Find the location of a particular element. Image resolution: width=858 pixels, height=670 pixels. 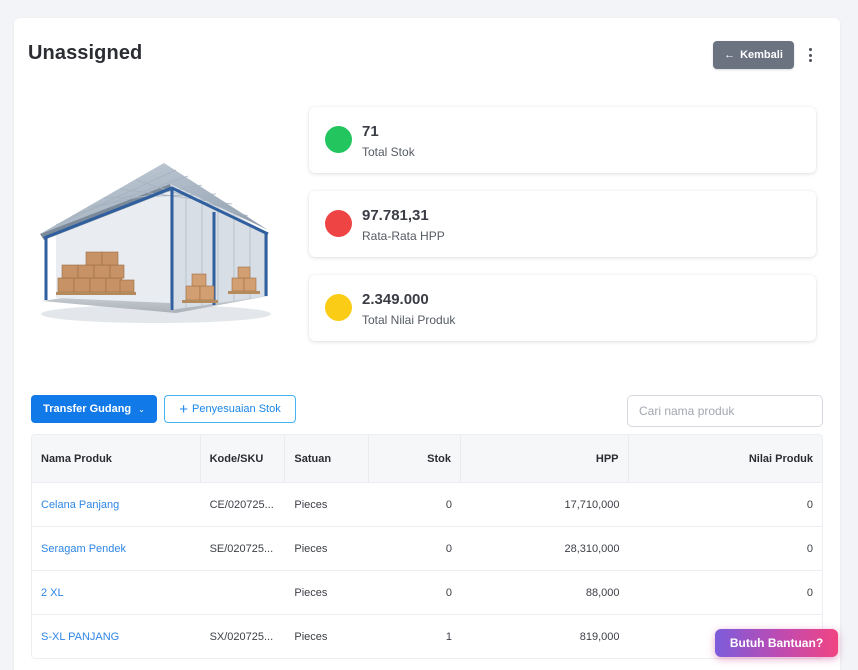

column-header-satuan: Satuan is located at coordinates (327, 458).